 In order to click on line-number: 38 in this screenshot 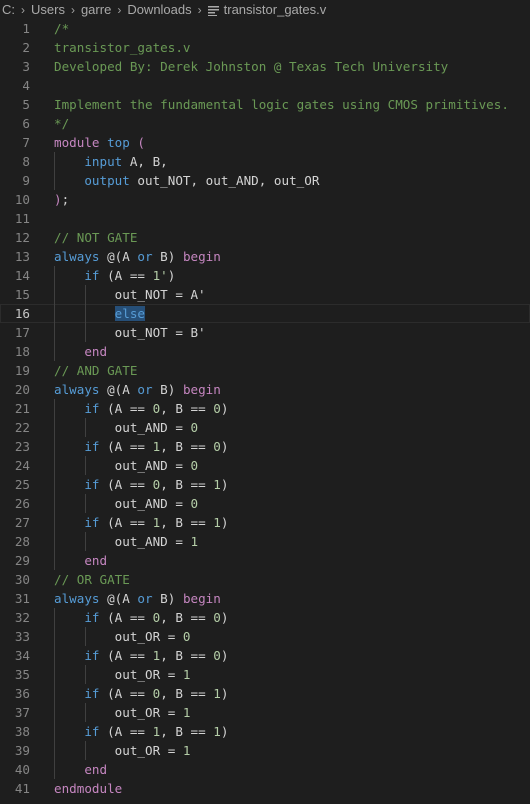, I will do `click(22, 731)`.